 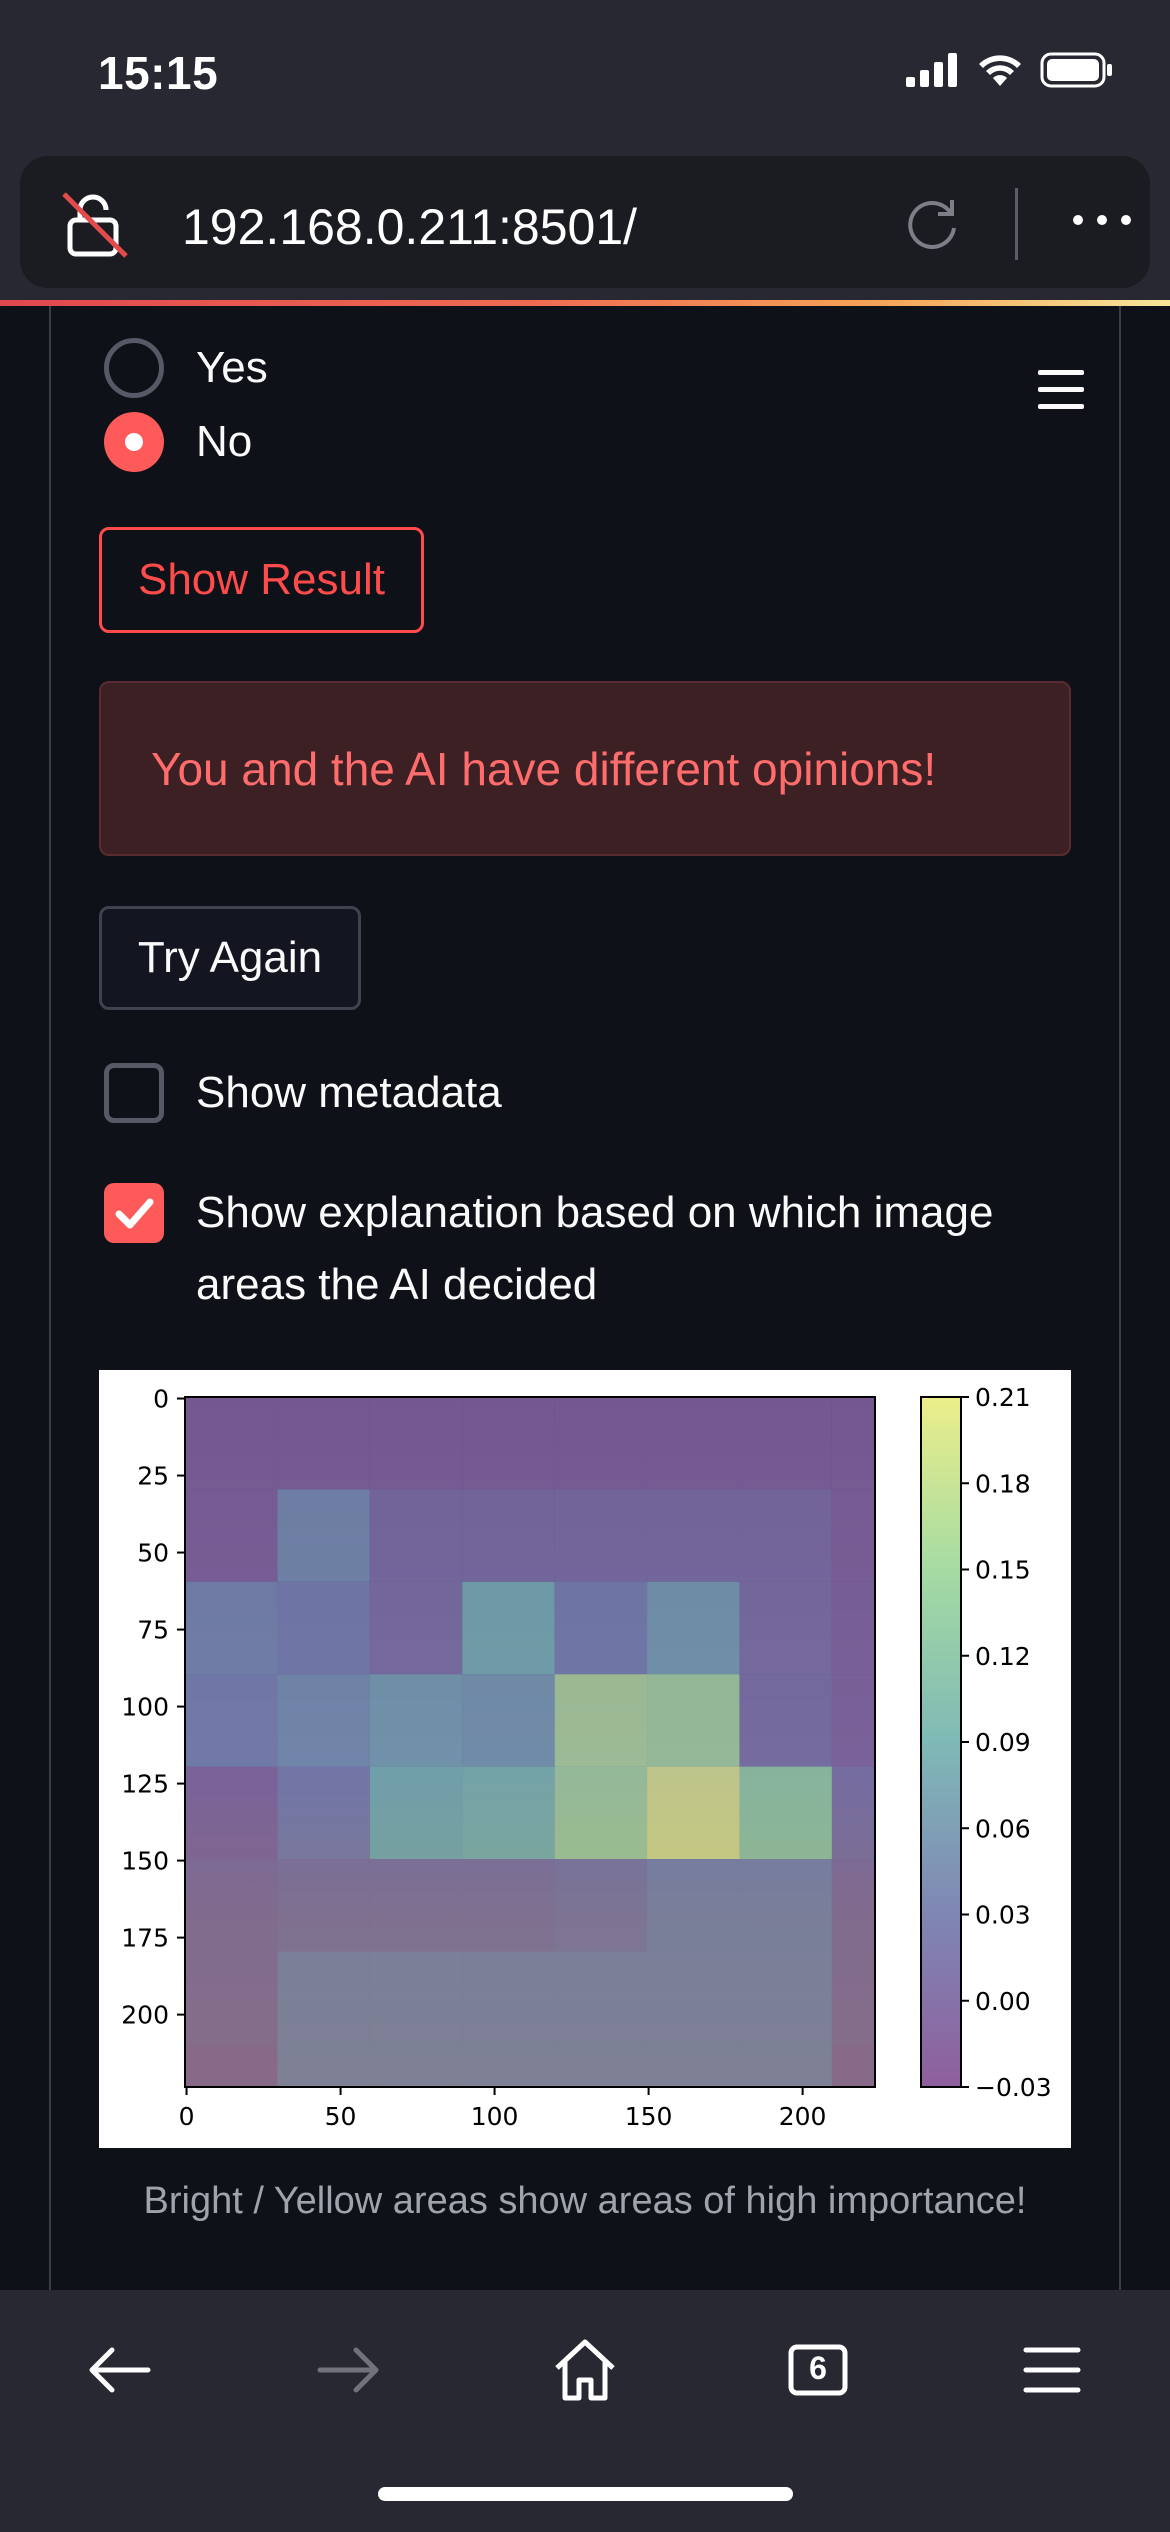 What do you see at coordinates (187, 2116) in the screenshot?
I see `x-tick-label: 0` at bounding box center [187, 2116].